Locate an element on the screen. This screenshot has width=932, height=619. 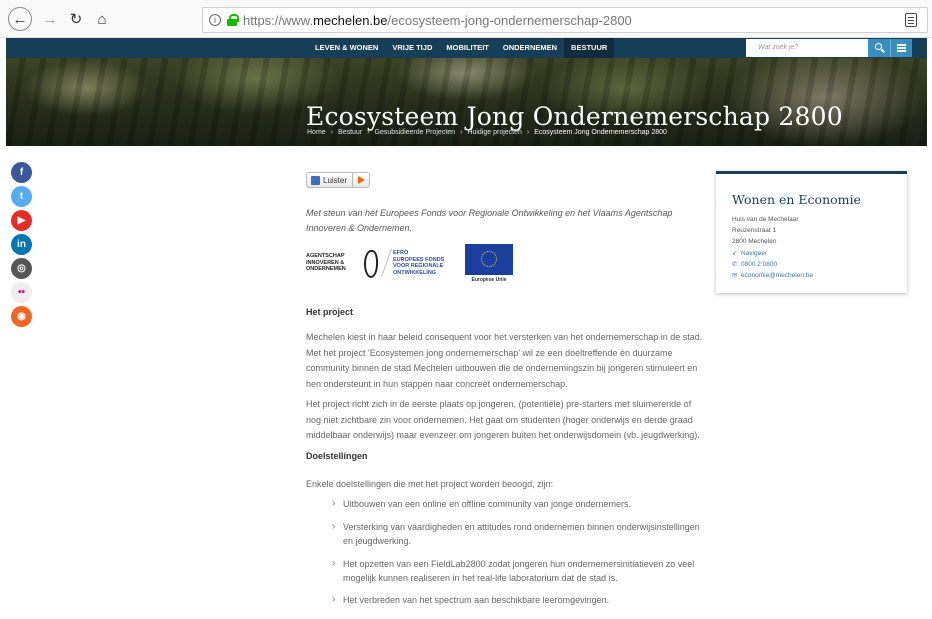
breadcrumb-huidige-projecten: Huidige projecten is located at coordinates (494, 132).